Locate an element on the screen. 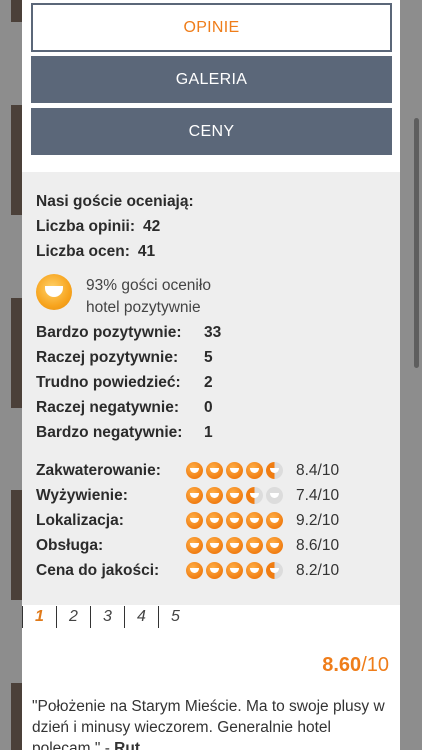 This screenshot has height=750, width=422. breakdown-label: Bardzo negatywnie: is located at coordinates (109, 432).